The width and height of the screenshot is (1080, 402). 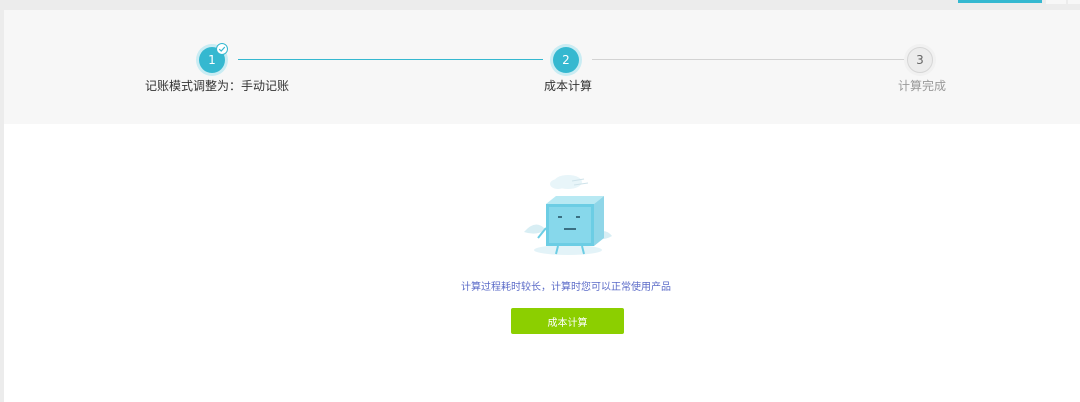 I want to click on step-2-label: 成本计算, so click(x=568, y=86).